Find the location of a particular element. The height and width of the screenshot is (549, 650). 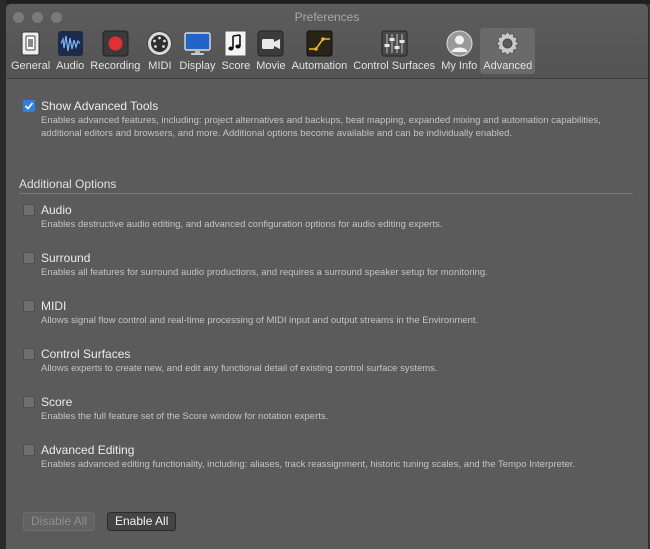

toolbar-item-audio: Audio is located at coordinates (70, 51).